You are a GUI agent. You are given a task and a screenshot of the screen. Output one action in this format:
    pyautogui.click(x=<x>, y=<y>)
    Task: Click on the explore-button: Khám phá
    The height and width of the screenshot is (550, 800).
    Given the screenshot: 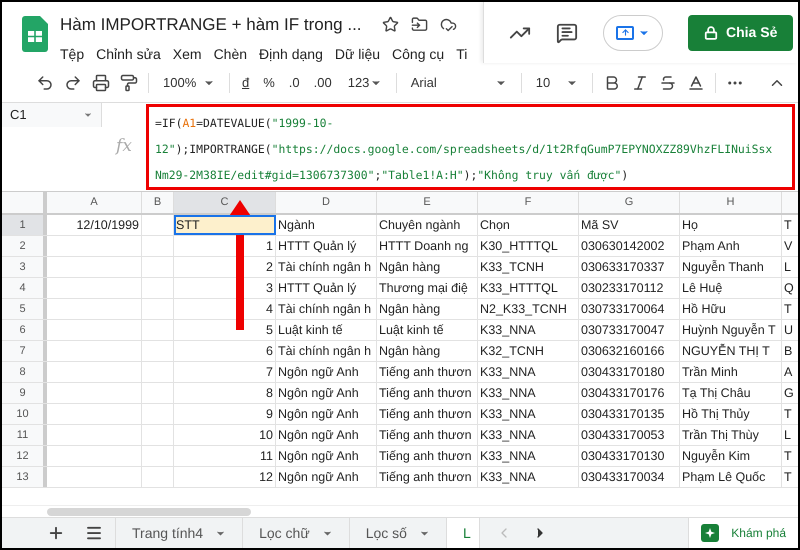 What is the action you would take?
    pyautogui.click(x=743, y=533)
    